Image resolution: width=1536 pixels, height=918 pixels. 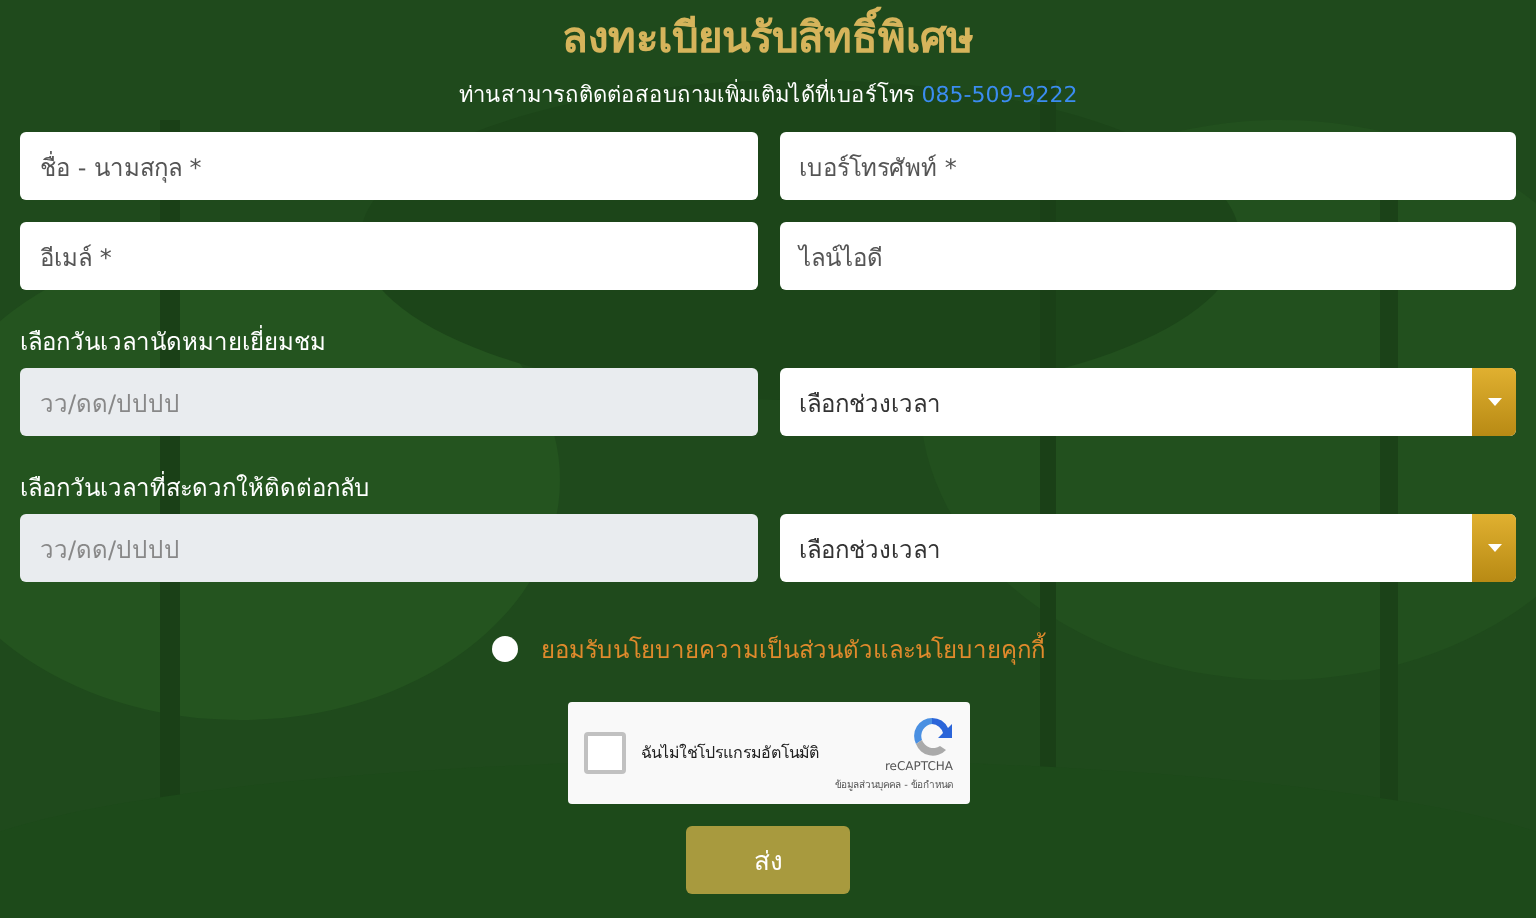 What do you see at coordinates (793, 649) in the screenshot?
I see `consent-label: ยอมรับนโยบายความเป็นส่วนตัวและนโยบายคุกกี้` at bounding box center [793, 649].